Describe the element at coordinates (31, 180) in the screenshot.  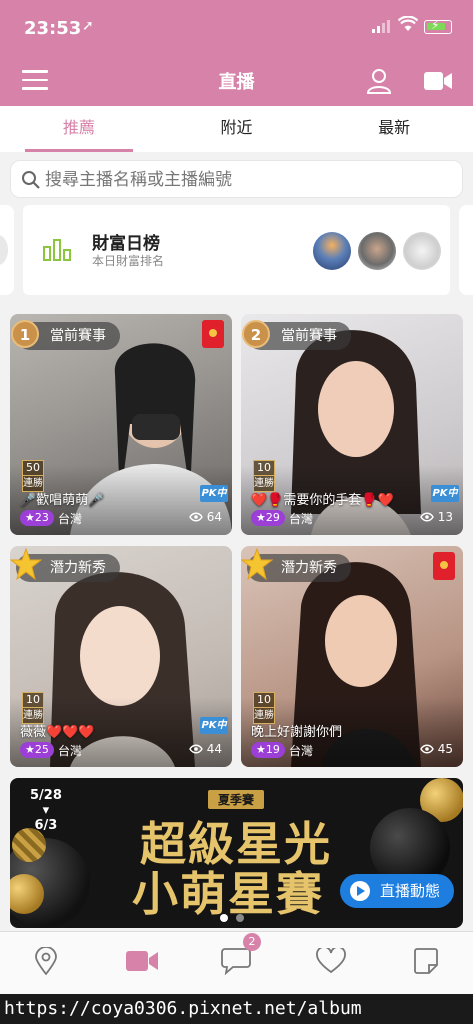
I see `search-icon` at that location.